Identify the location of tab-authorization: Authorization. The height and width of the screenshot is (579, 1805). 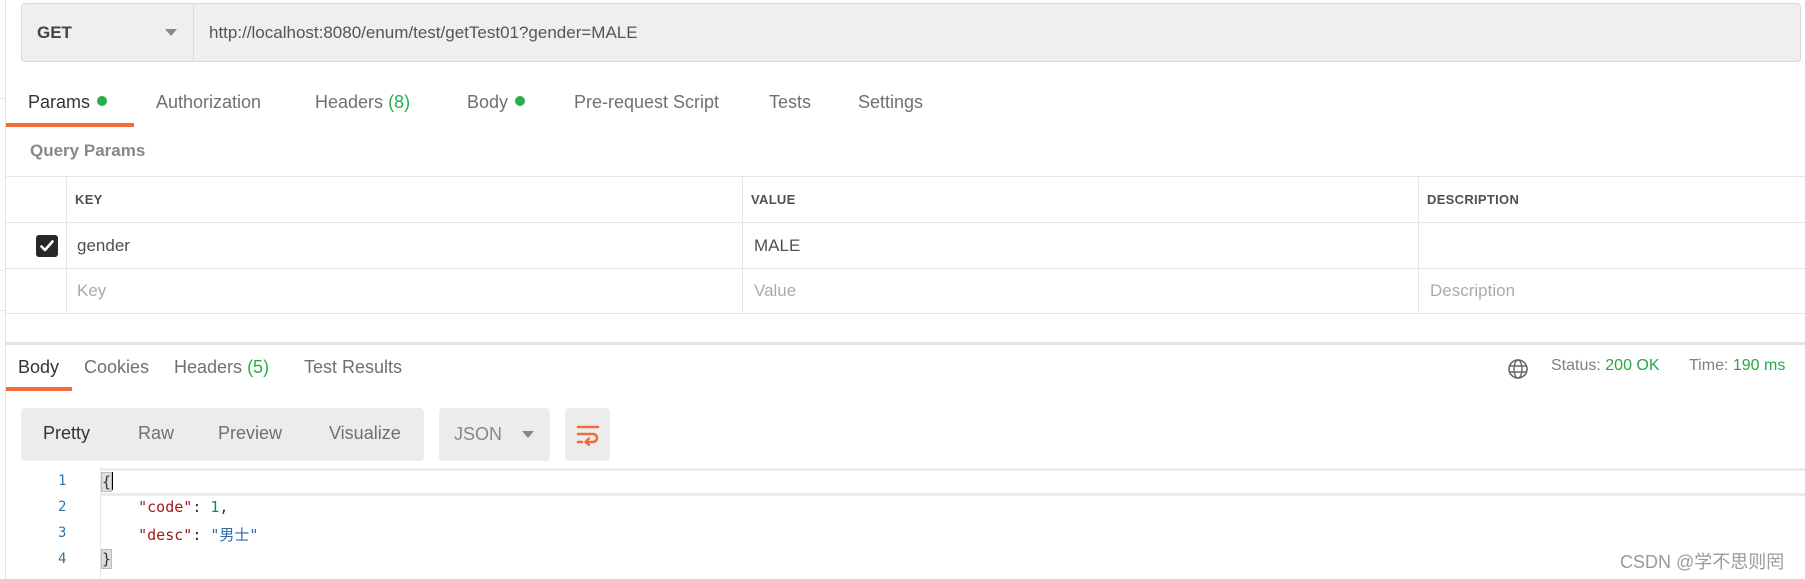
(208, 102).